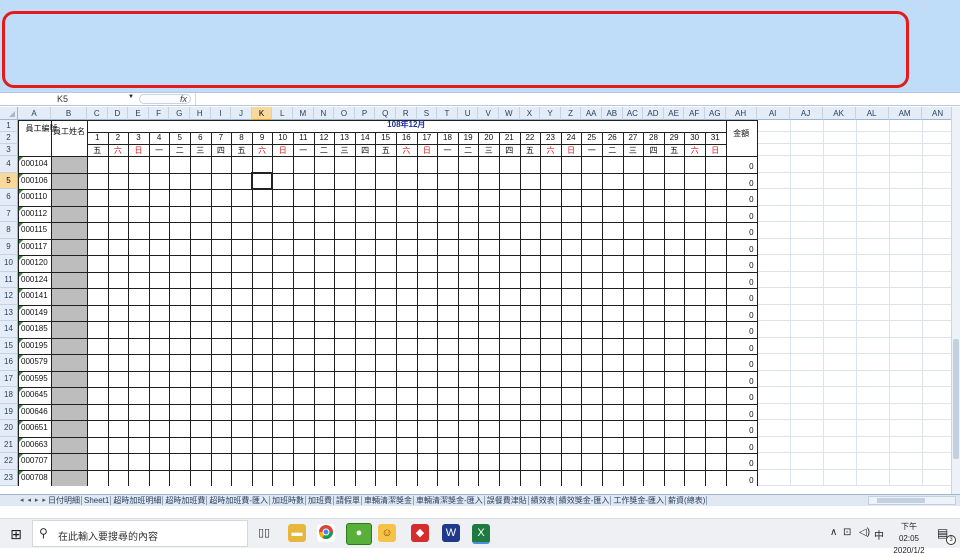 This screenshot has height=557, width=960. What do you see at coordinates (955, 300) in the screenshot?
I see `vertical-scrollbar` at bounding box center [955, 300].